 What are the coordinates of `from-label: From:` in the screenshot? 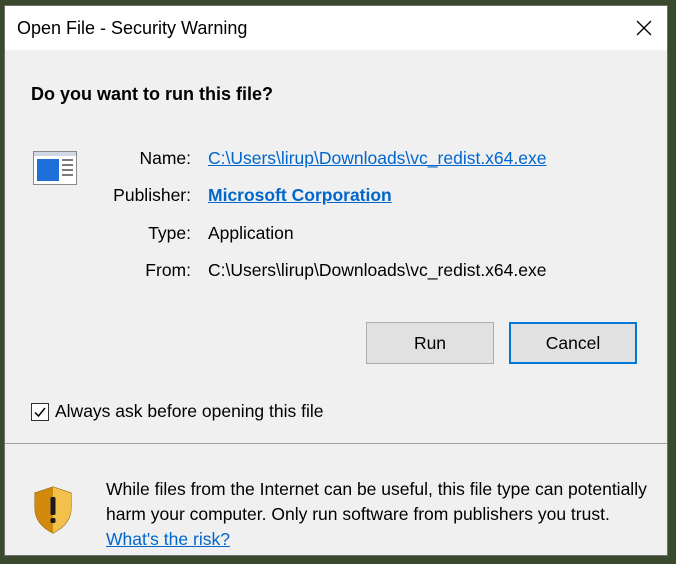 It's located at (168, 270).